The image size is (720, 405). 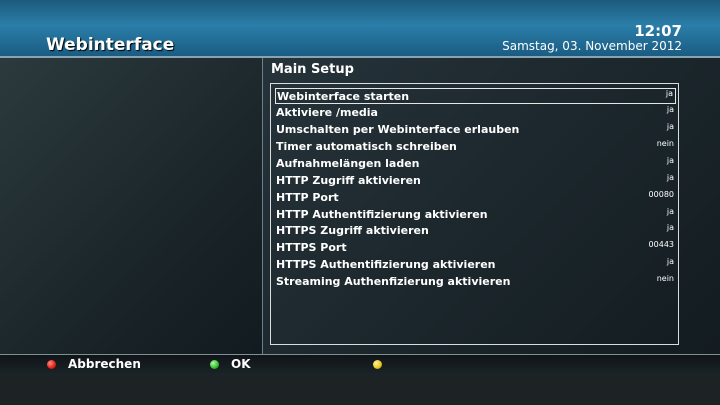 What do you see at coordinates (51, 364) in the screenshot?
I see `red-button-icon` at bounding box center [51, 364].